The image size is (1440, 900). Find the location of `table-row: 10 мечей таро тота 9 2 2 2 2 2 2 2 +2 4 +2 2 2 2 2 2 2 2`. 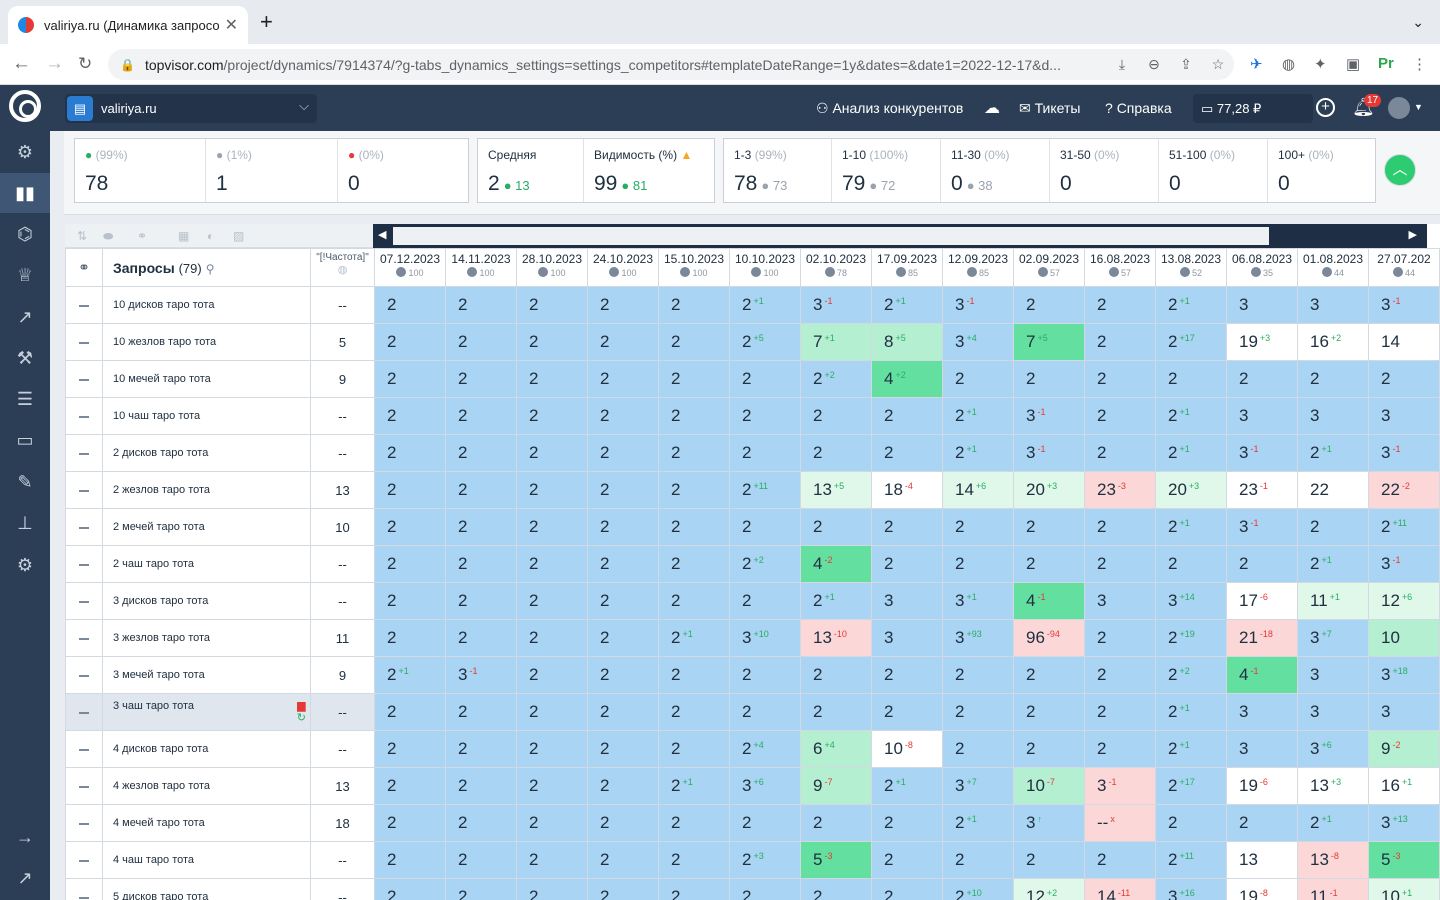

table-row: 10 мечей таро тота 9 2 2 2 2 2 2 2 +2 4 +2 2 2 2 2 2 2 2 is located at coordinates (752, 379).